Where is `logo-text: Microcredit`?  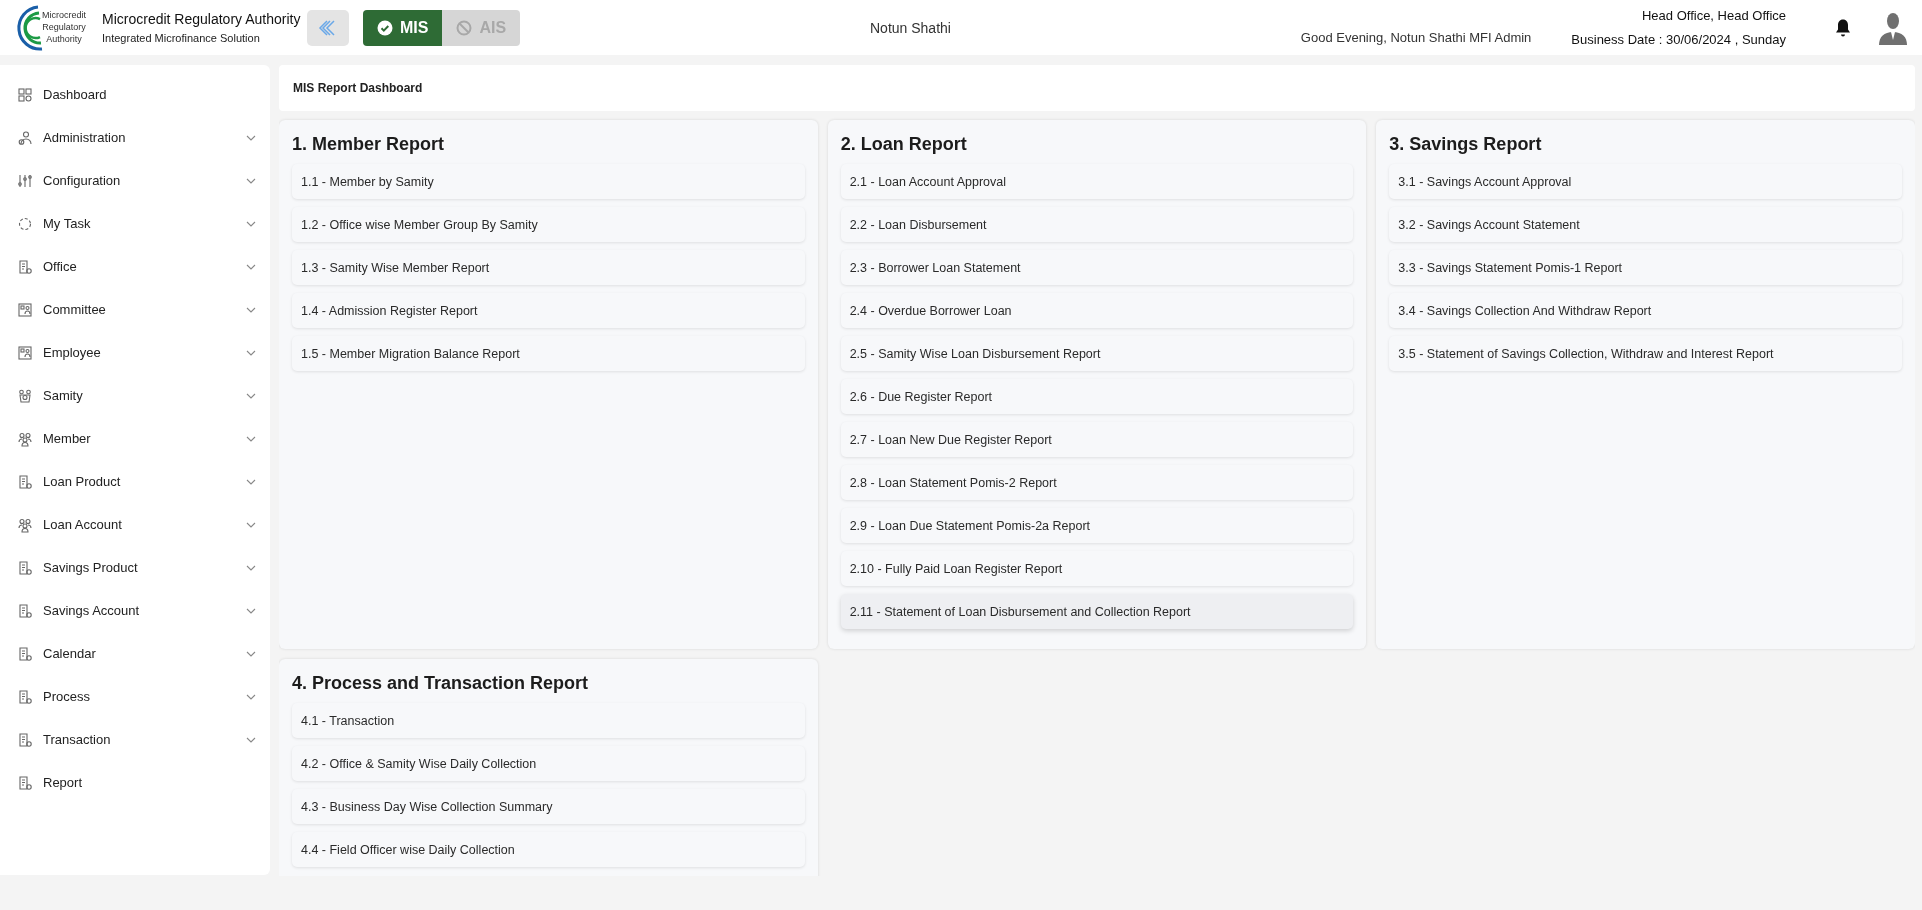
logo-text: Microcredit is located at coordinates (64, 14).